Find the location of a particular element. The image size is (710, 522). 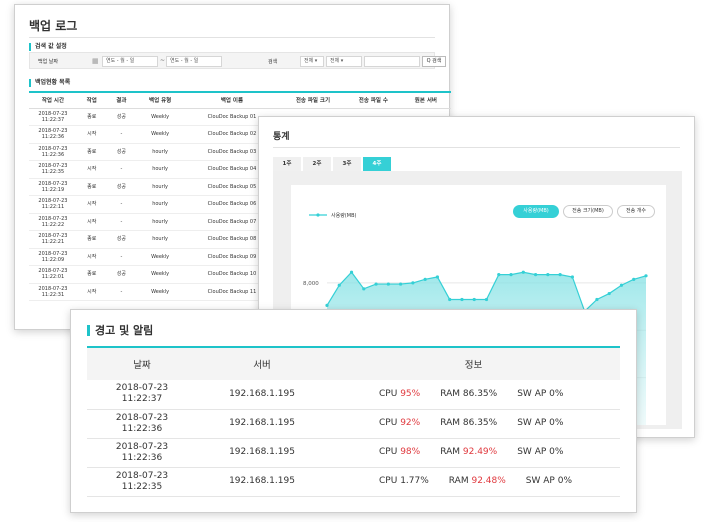

cell-datetime: 2018-07-23 11:22:09 is located at coordinates (53, 257).